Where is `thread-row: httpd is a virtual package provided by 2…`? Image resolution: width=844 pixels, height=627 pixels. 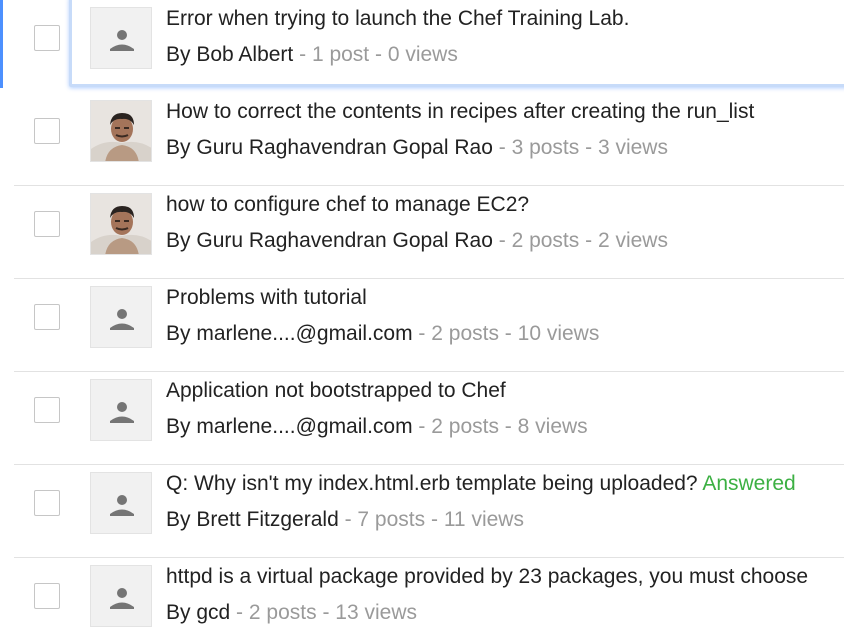
thread-row: httpd is a virtual package provided by 2… is located at coordinates (429, 592).